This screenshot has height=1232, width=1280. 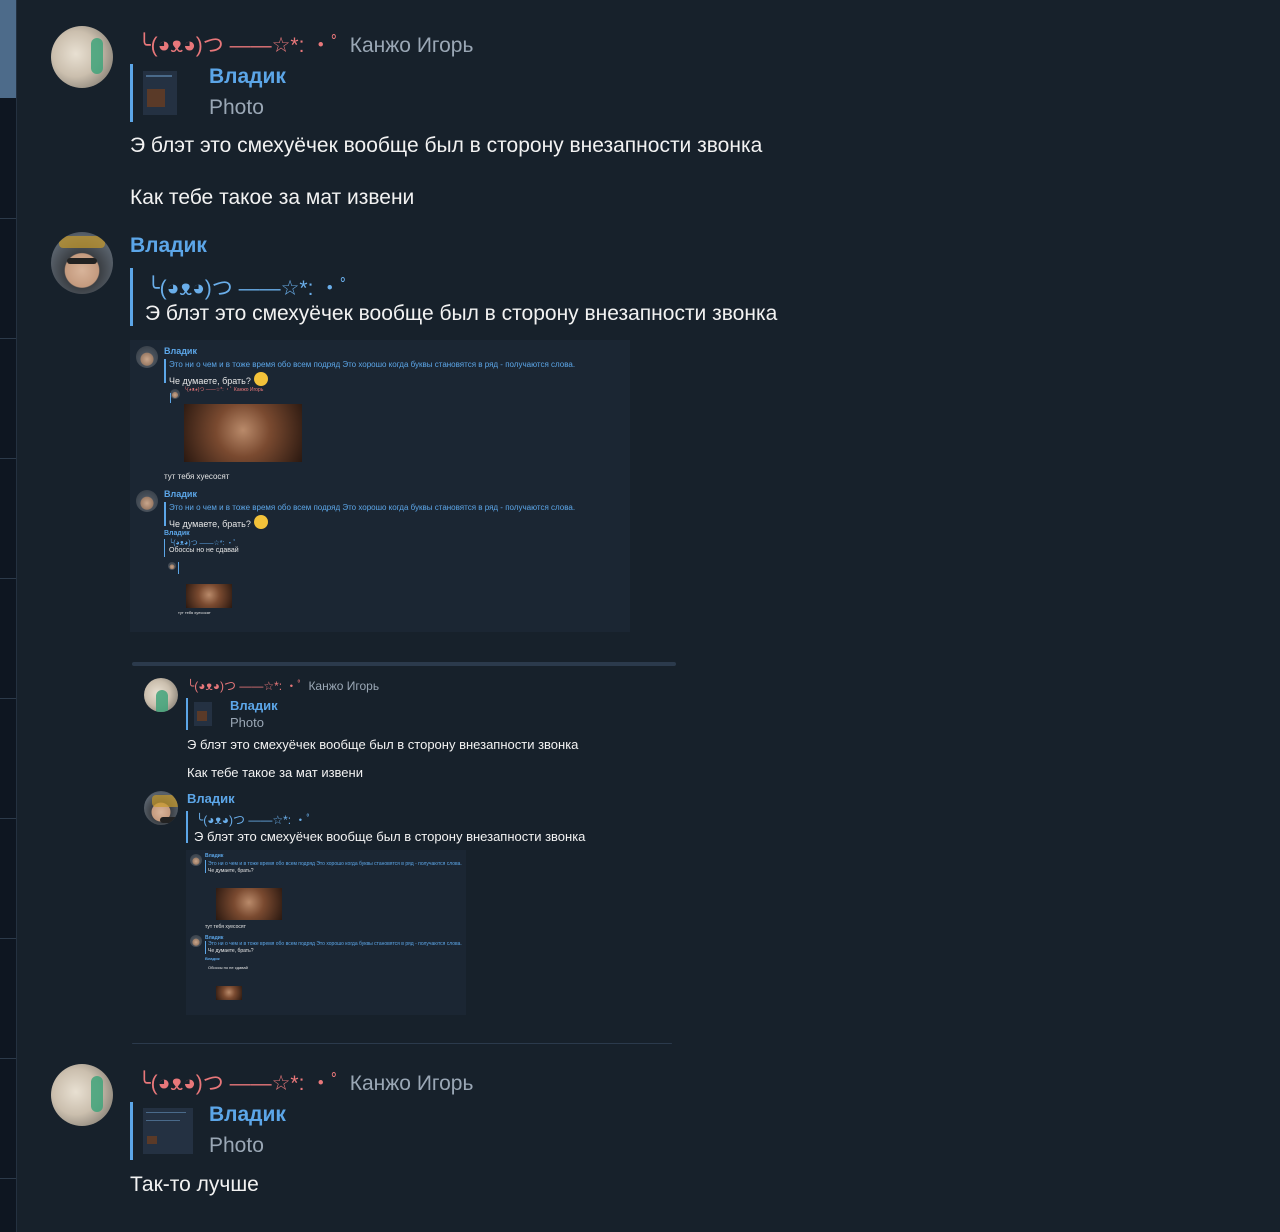 I want to click on preview-reply: Владик Photo, so click(x=267, y=714).